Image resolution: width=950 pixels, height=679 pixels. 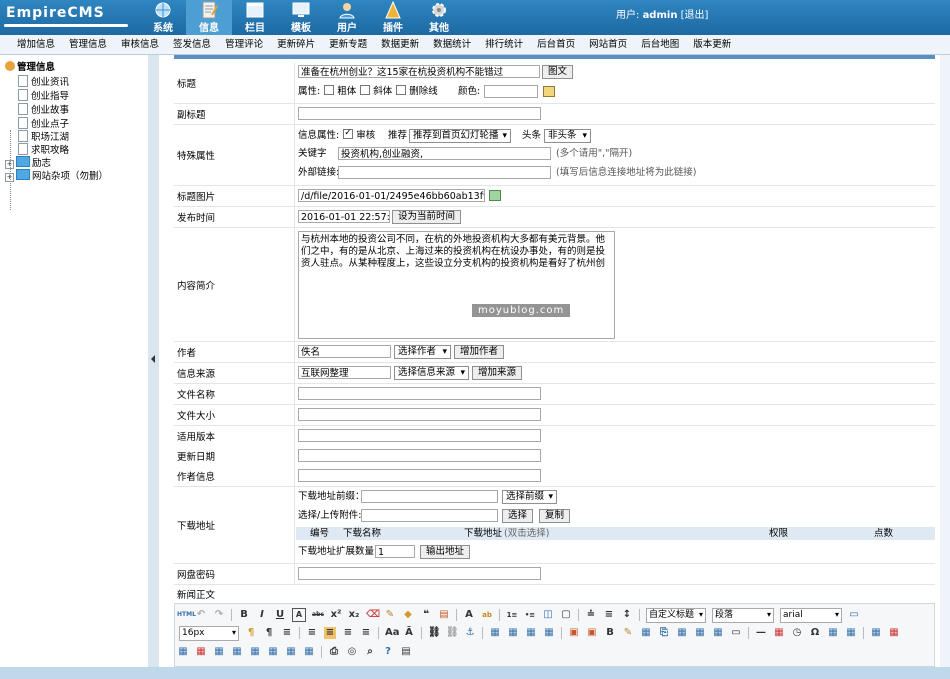 I want to click on sidebar-splitter, so click(x=153, y=361).